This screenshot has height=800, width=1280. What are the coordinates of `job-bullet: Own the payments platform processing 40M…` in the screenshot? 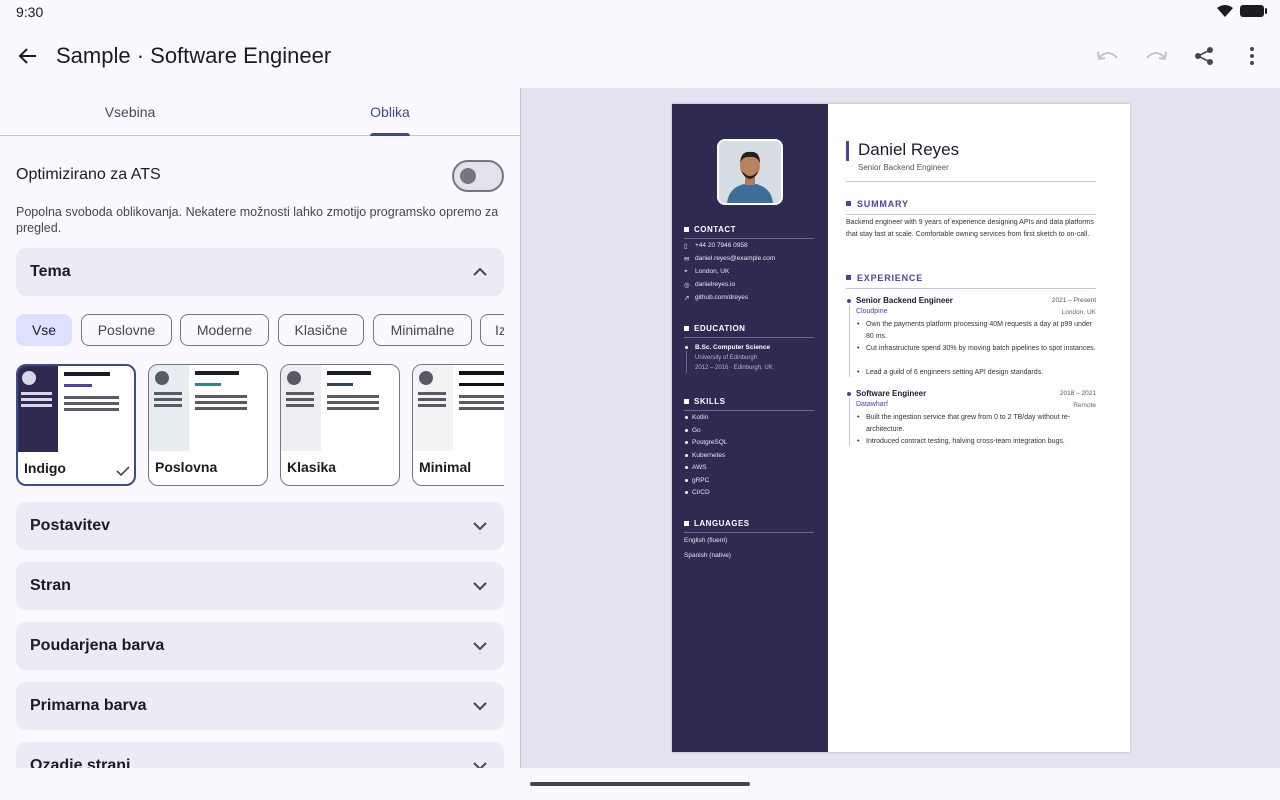 It's located at (977, 331).